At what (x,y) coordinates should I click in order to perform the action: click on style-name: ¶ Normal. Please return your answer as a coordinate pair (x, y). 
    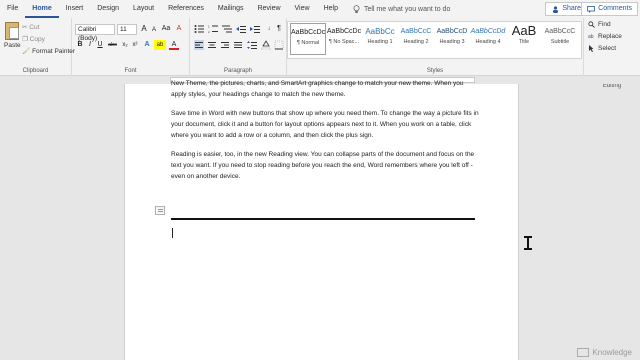
    Looking at the image, I should click on (308, 43).